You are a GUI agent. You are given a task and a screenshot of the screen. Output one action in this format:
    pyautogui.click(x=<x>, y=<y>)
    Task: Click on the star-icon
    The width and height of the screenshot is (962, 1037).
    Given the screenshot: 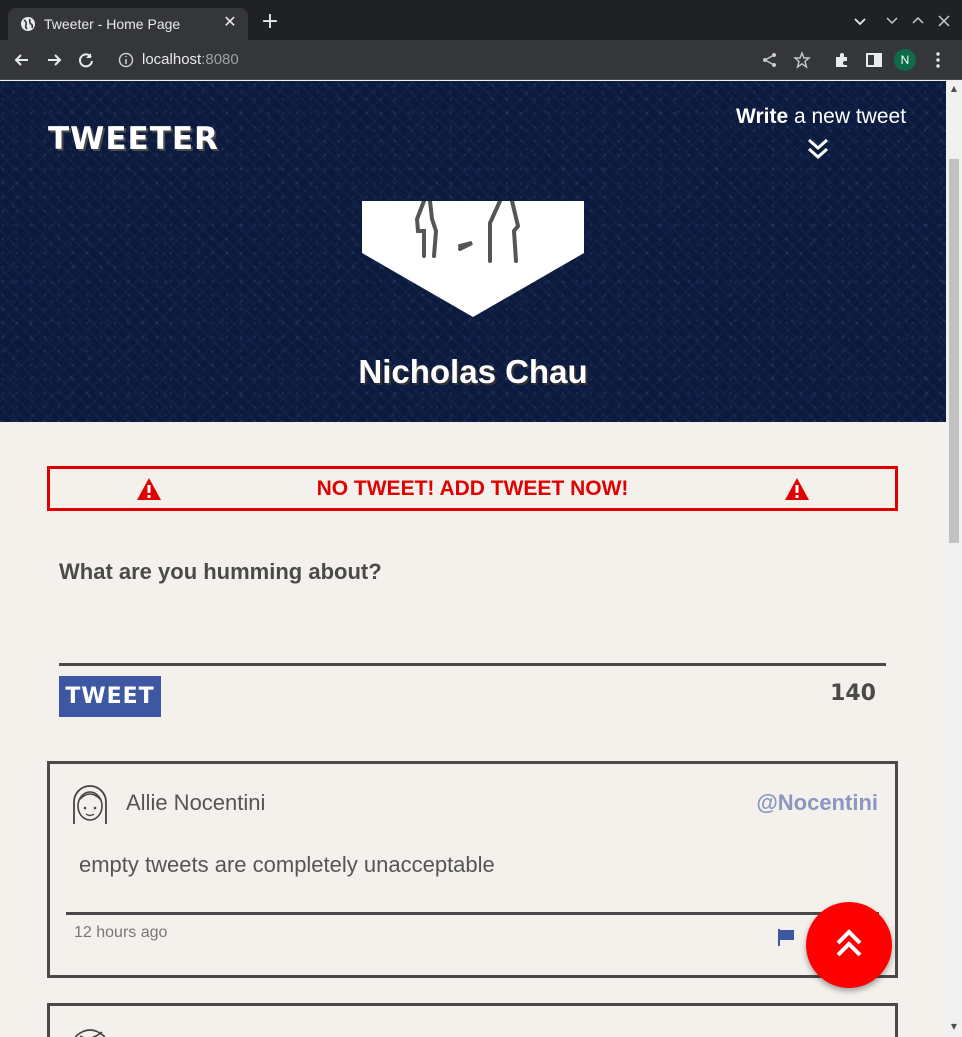 What is the action you would take?
    pyautogui.click(x=802, y=60)
    